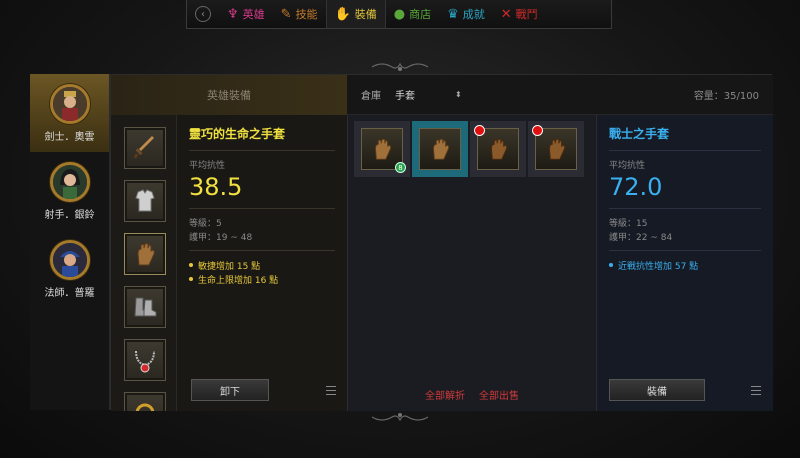  Describe the element at coordinates (428, 94) in the screenshot. I see `category-filter-select: 手套 ⬍` at that location.